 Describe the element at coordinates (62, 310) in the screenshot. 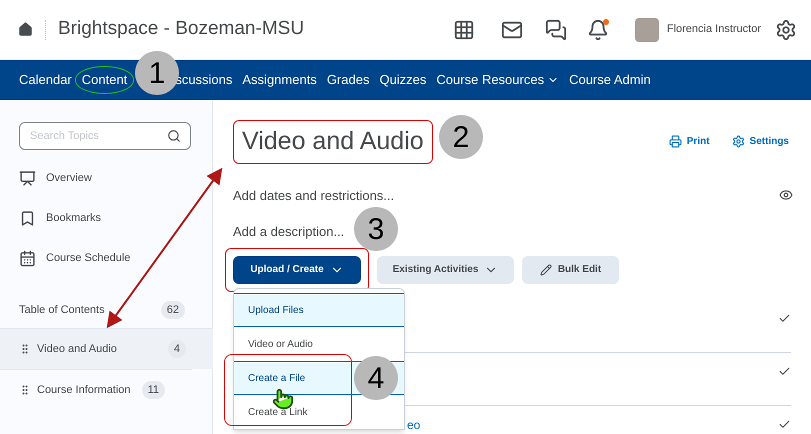

I see `toc-label: Table of Contents` at that location.